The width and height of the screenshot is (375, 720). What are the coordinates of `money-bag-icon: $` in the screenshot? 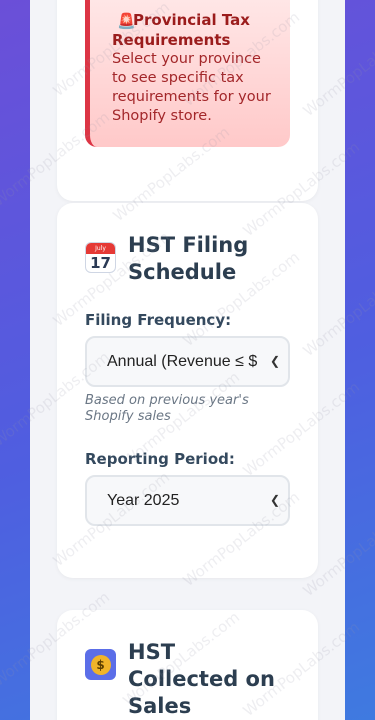 It's located at (100, 664).